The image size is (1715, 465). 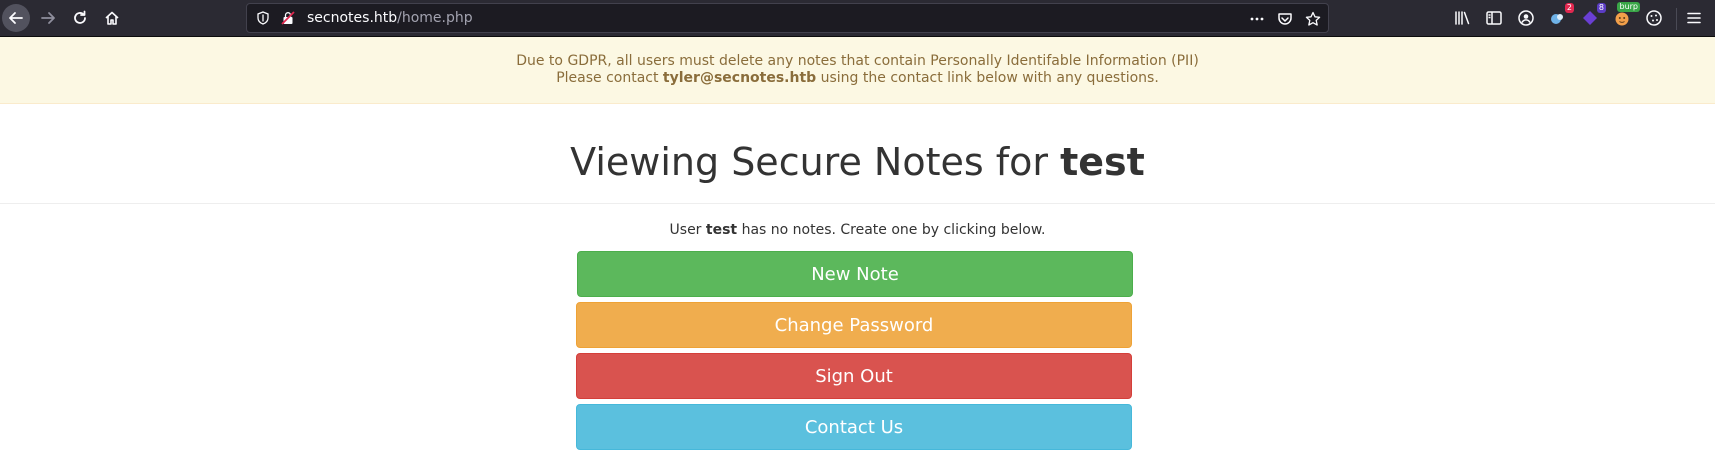 What do you see at coordinates (815, 162) in the screenshot?
I see `page-title-prefix: Viewing Secure Notes for` at bounding box center [815, 162].